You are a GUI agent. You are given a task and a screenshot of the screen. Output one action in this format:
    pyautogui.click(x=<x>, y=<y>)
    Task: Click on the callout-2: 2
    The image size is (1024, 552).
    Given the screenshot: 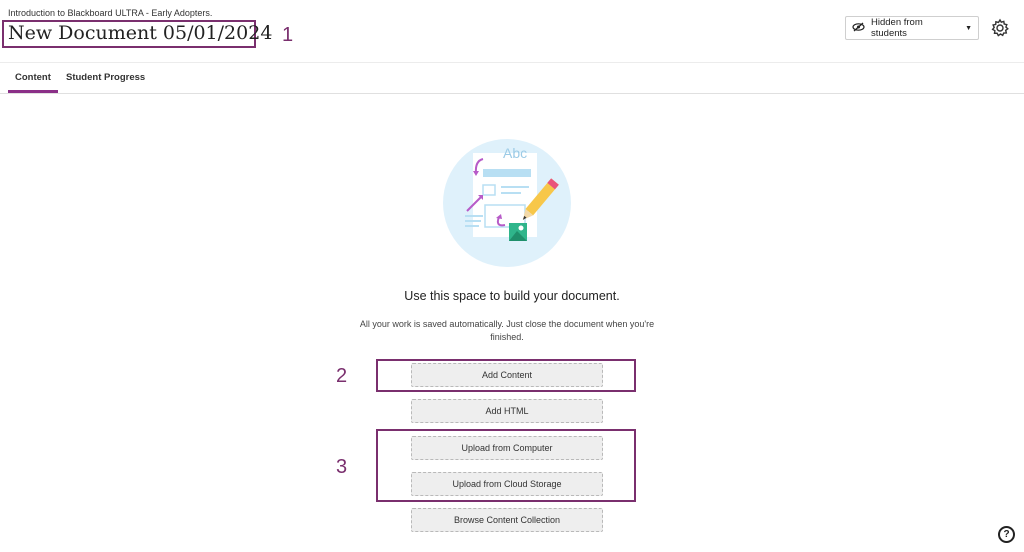 What is the action you would take?
    pyautogui.click(x=342, y=376)
    